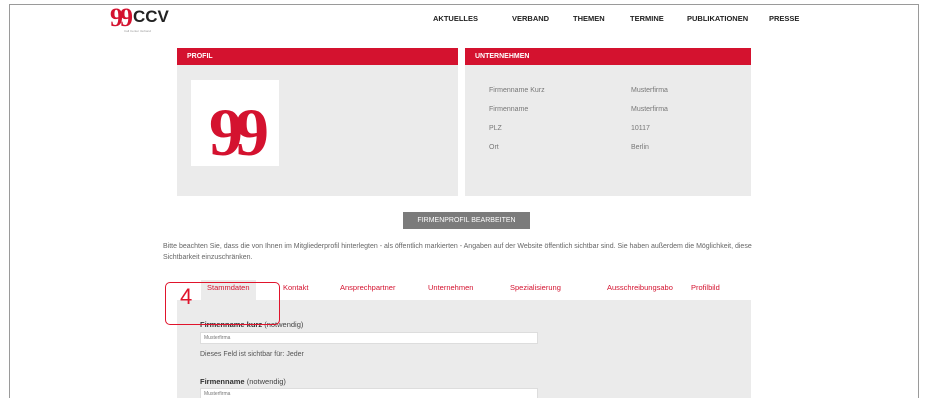  Describe the element at coordinates (151, 16) in the screenshot. I see `logo-text: CCV` at that location.